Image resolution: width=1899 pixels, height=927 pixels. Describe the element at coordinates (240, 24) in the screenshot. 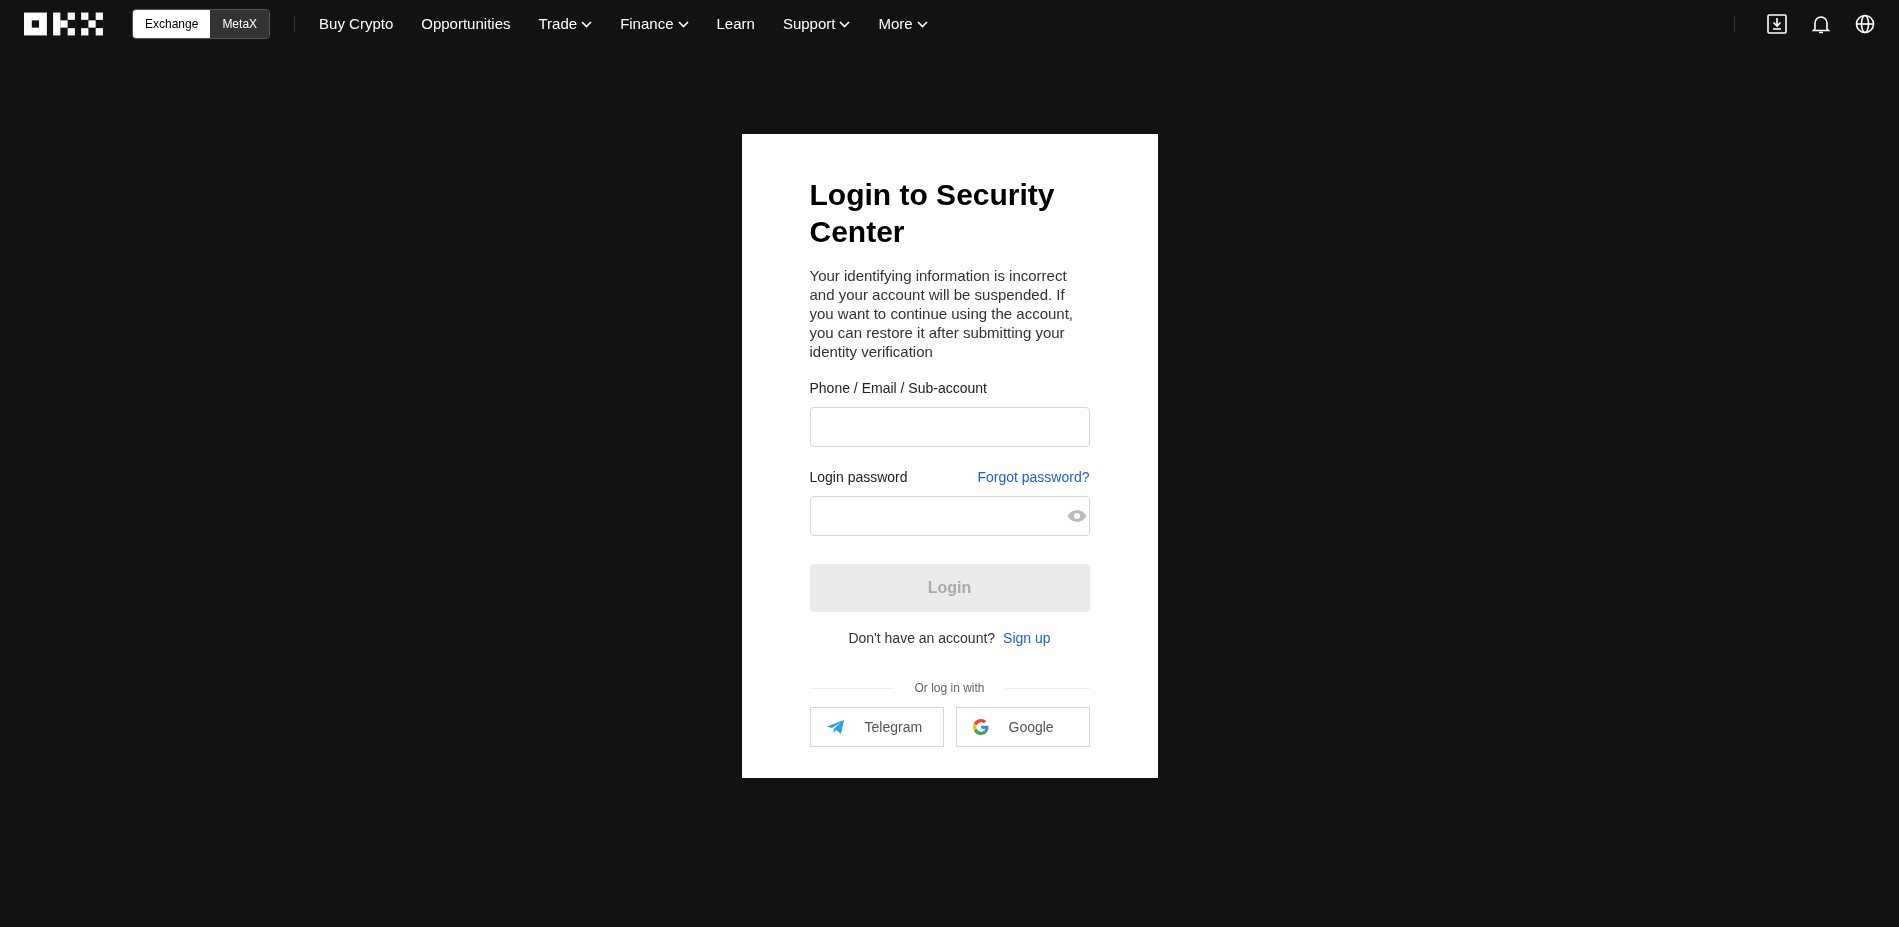

I see `platform-tab: MetaX` at that location.